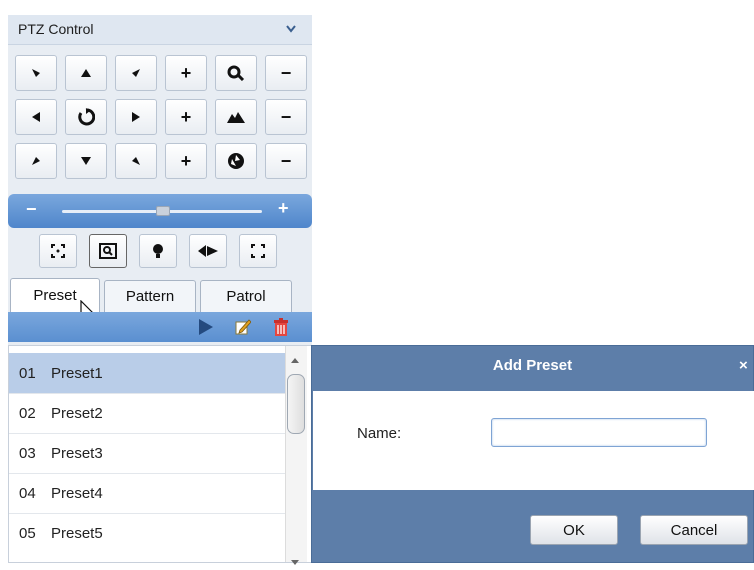 The width and height of the screenshot is (754, 570). What do you see at coordinates (295, 359) in the screenshot?
I see `scroll-up-icon` at bounding box center [295, 359].